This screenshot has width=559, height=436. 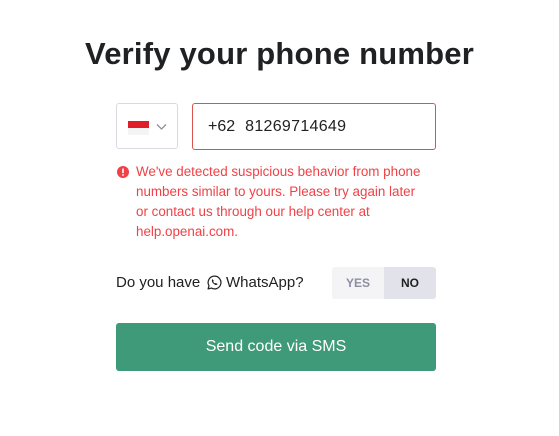 What do you see at coordinates (265, 282) in the screenshot?
I see `whatsapp-question-app: WhatsApp?` at bounding box center [265, 282].